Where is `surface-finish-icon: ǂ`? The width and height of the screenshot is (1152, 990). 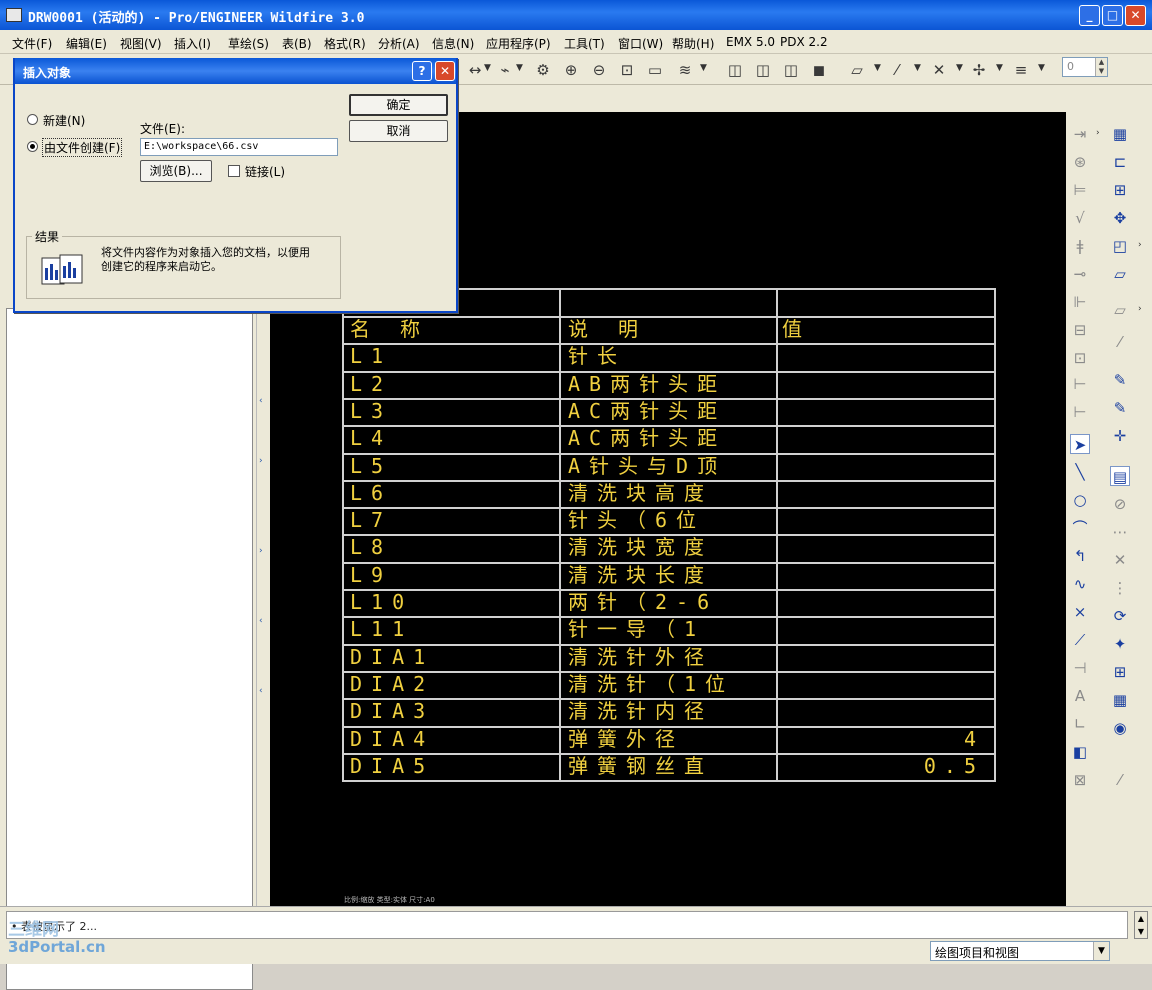
surface-finish-icon: ǂ is located at coordinates (1080, 246).